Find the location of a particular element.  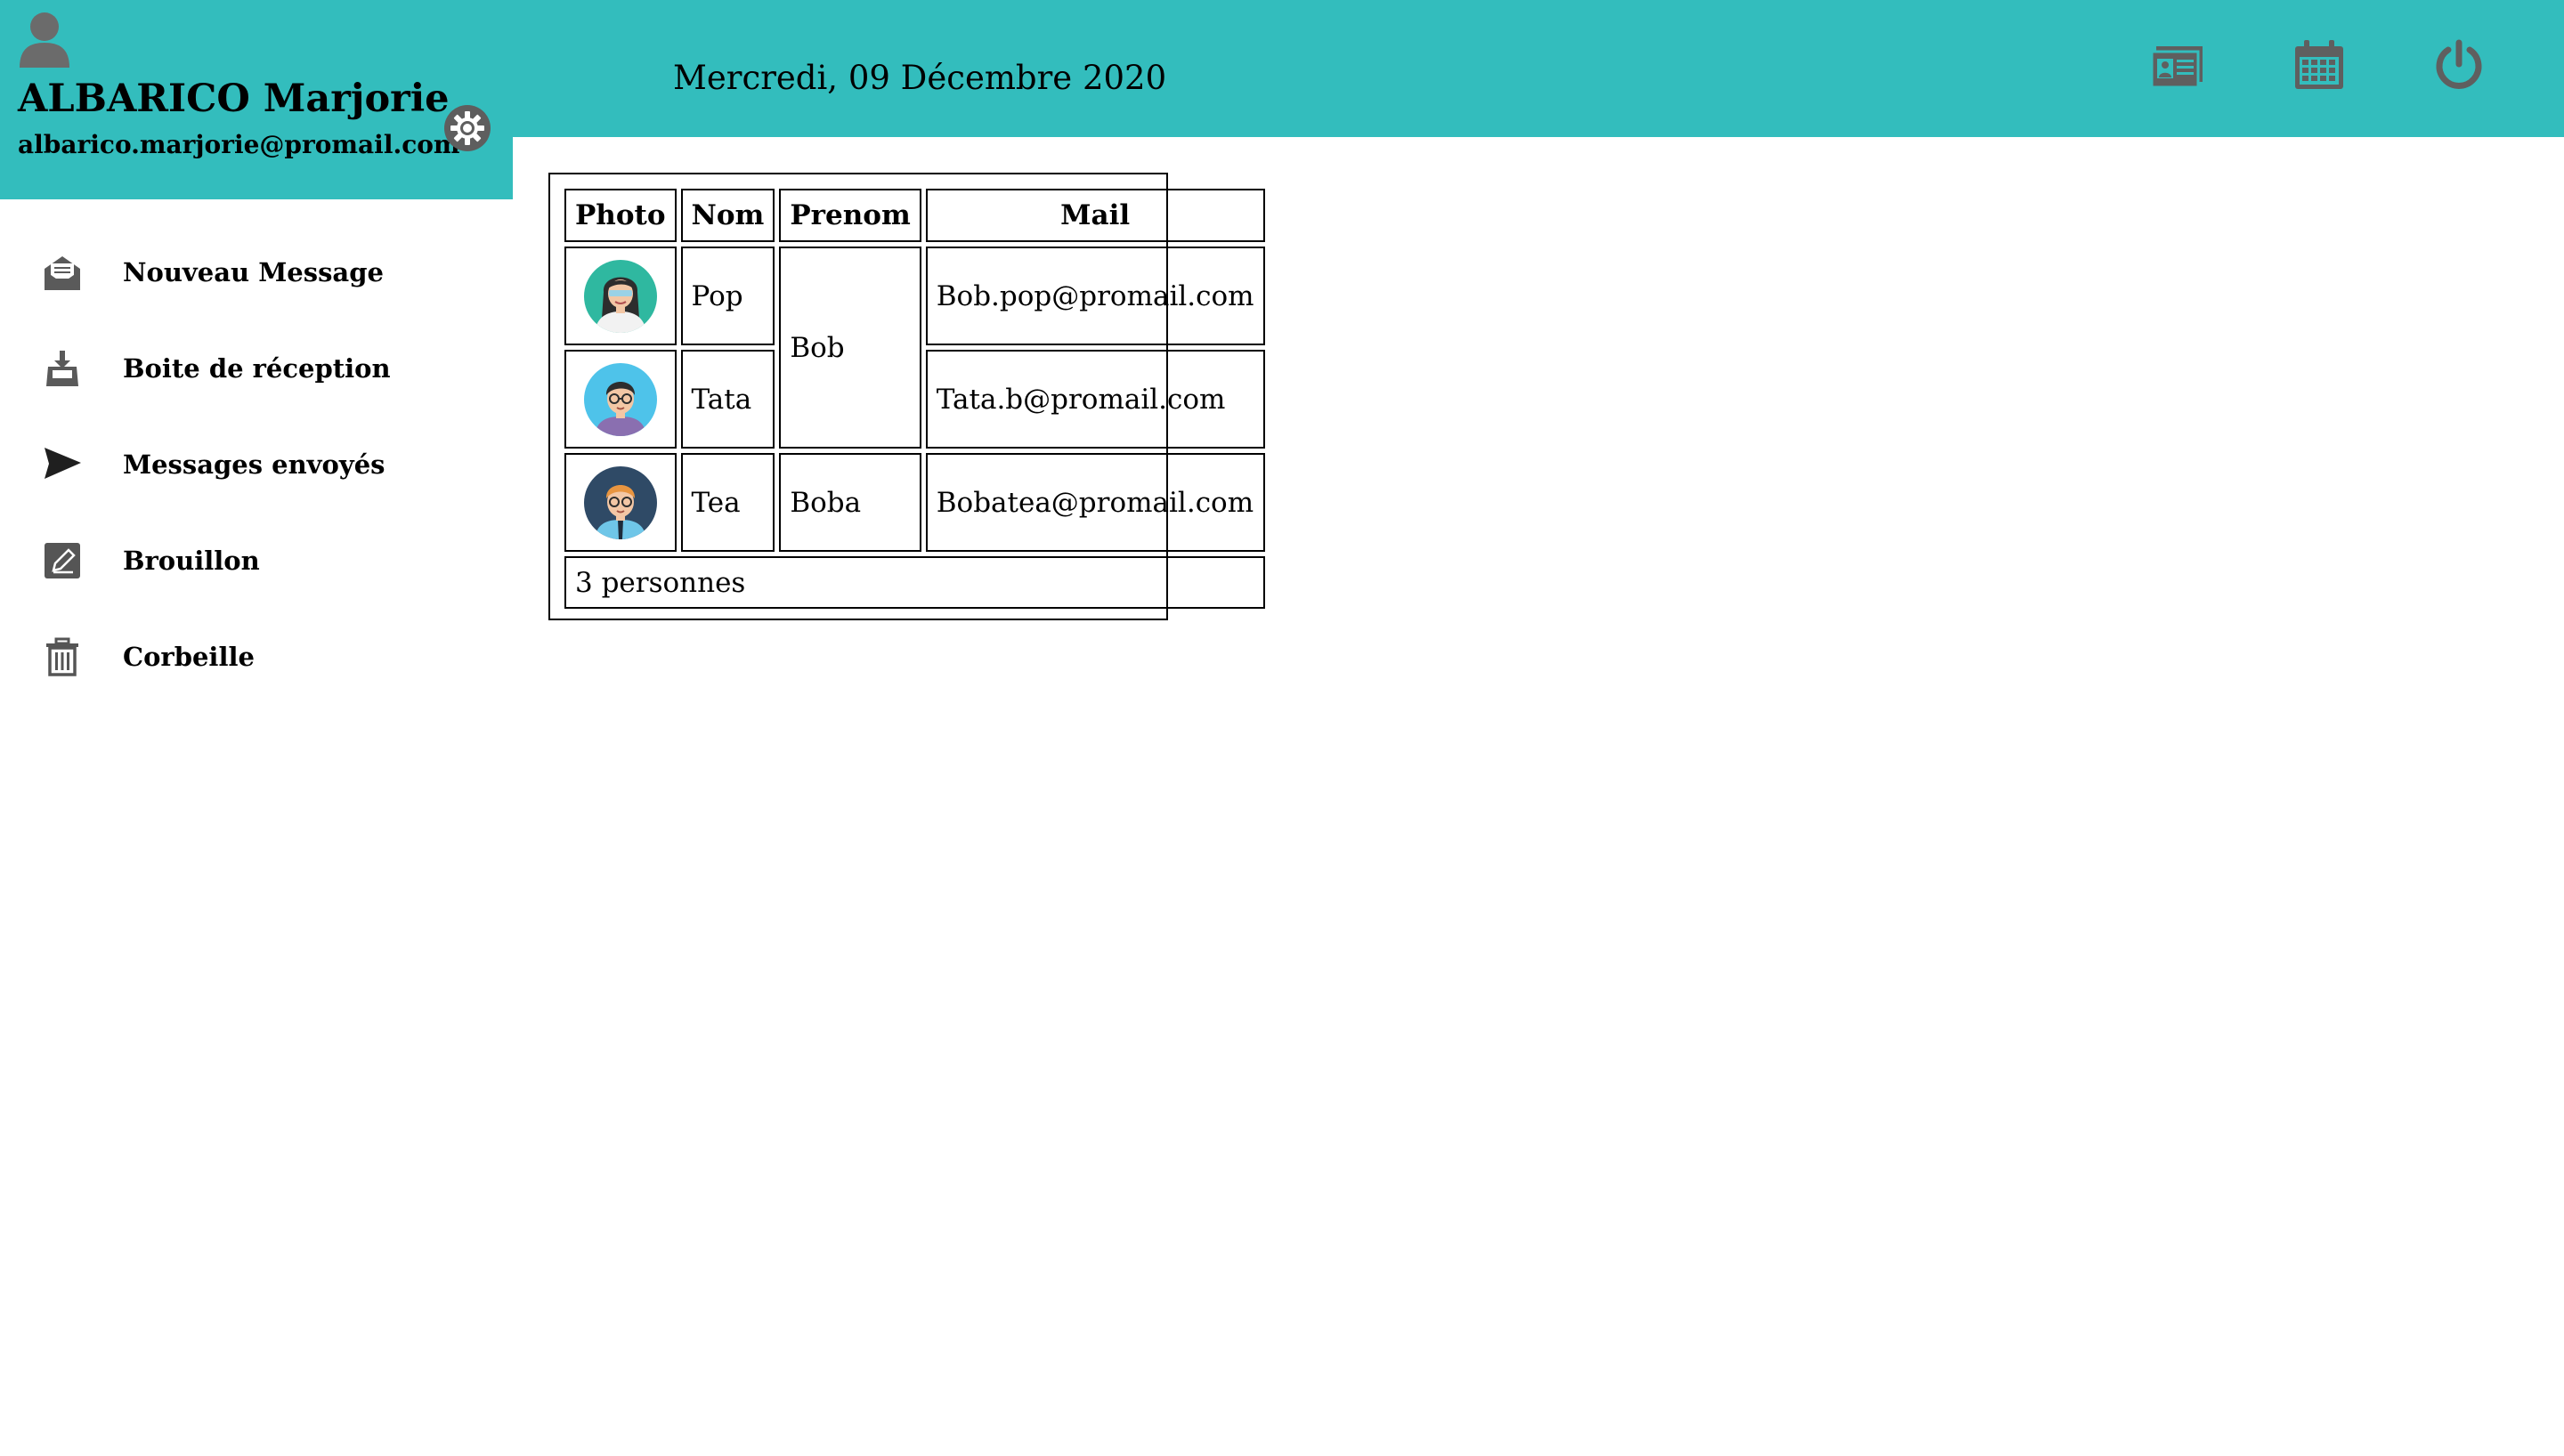

trash-icon is located at coordinates (62, 656).